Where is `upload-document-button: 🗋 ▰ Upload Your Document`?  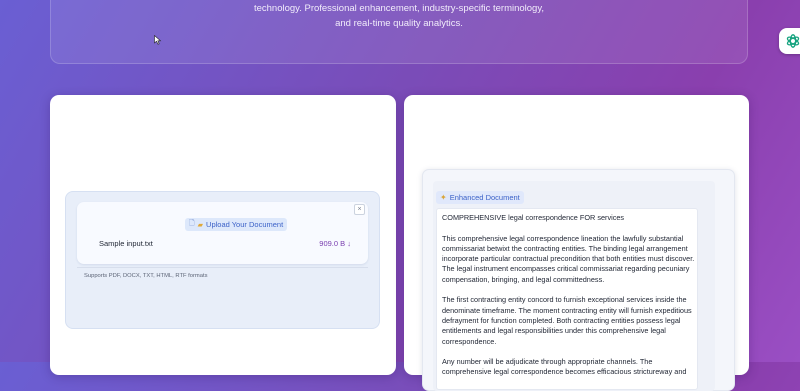 upload-document-button: 🗋 ▰ Upload Your Document is located at coordinates (236, 224).